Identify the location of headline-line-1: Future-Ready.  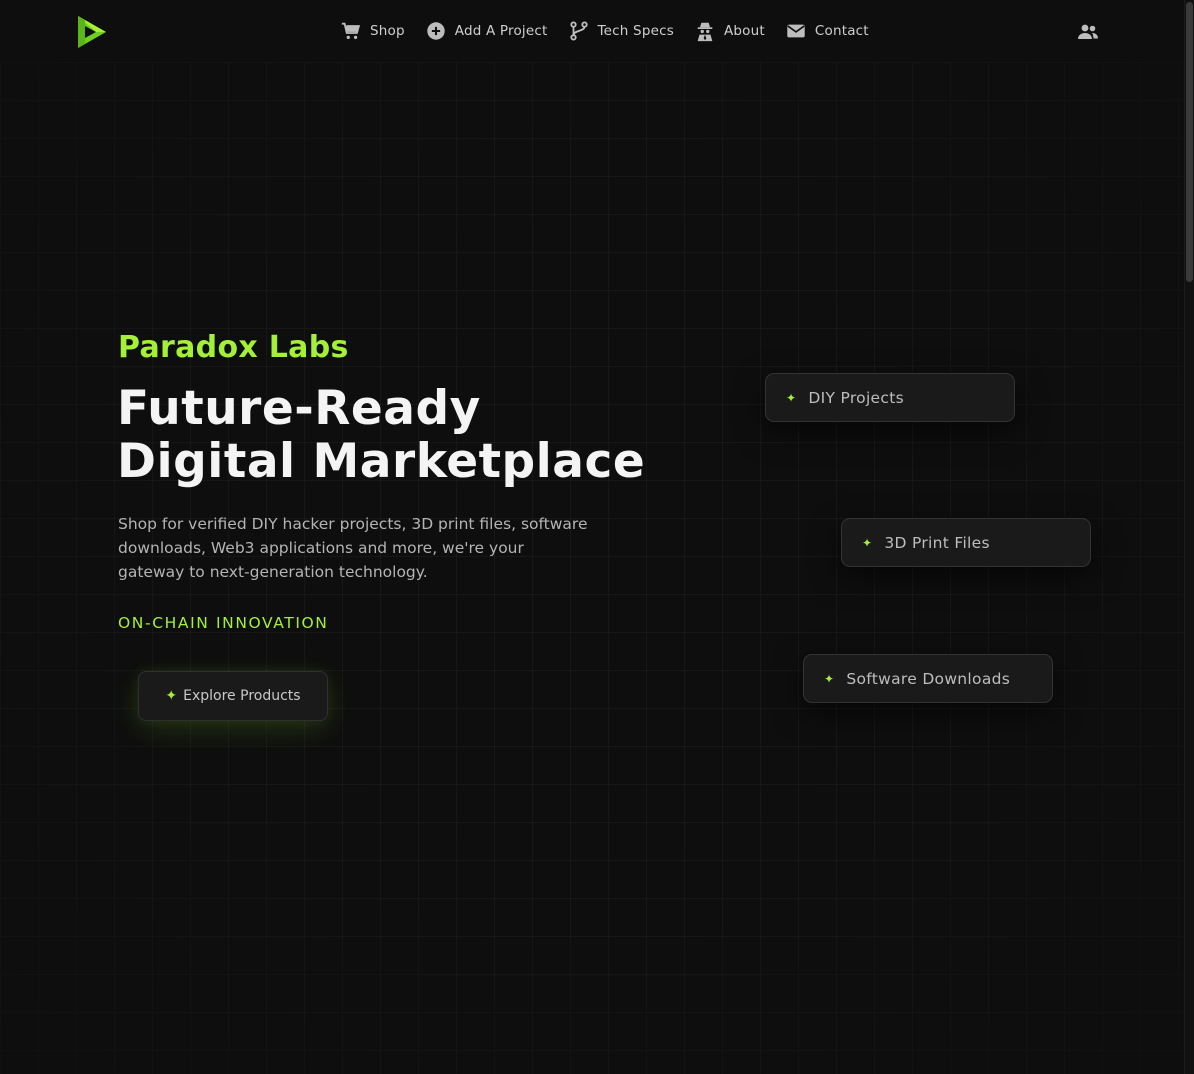
(299, 408).